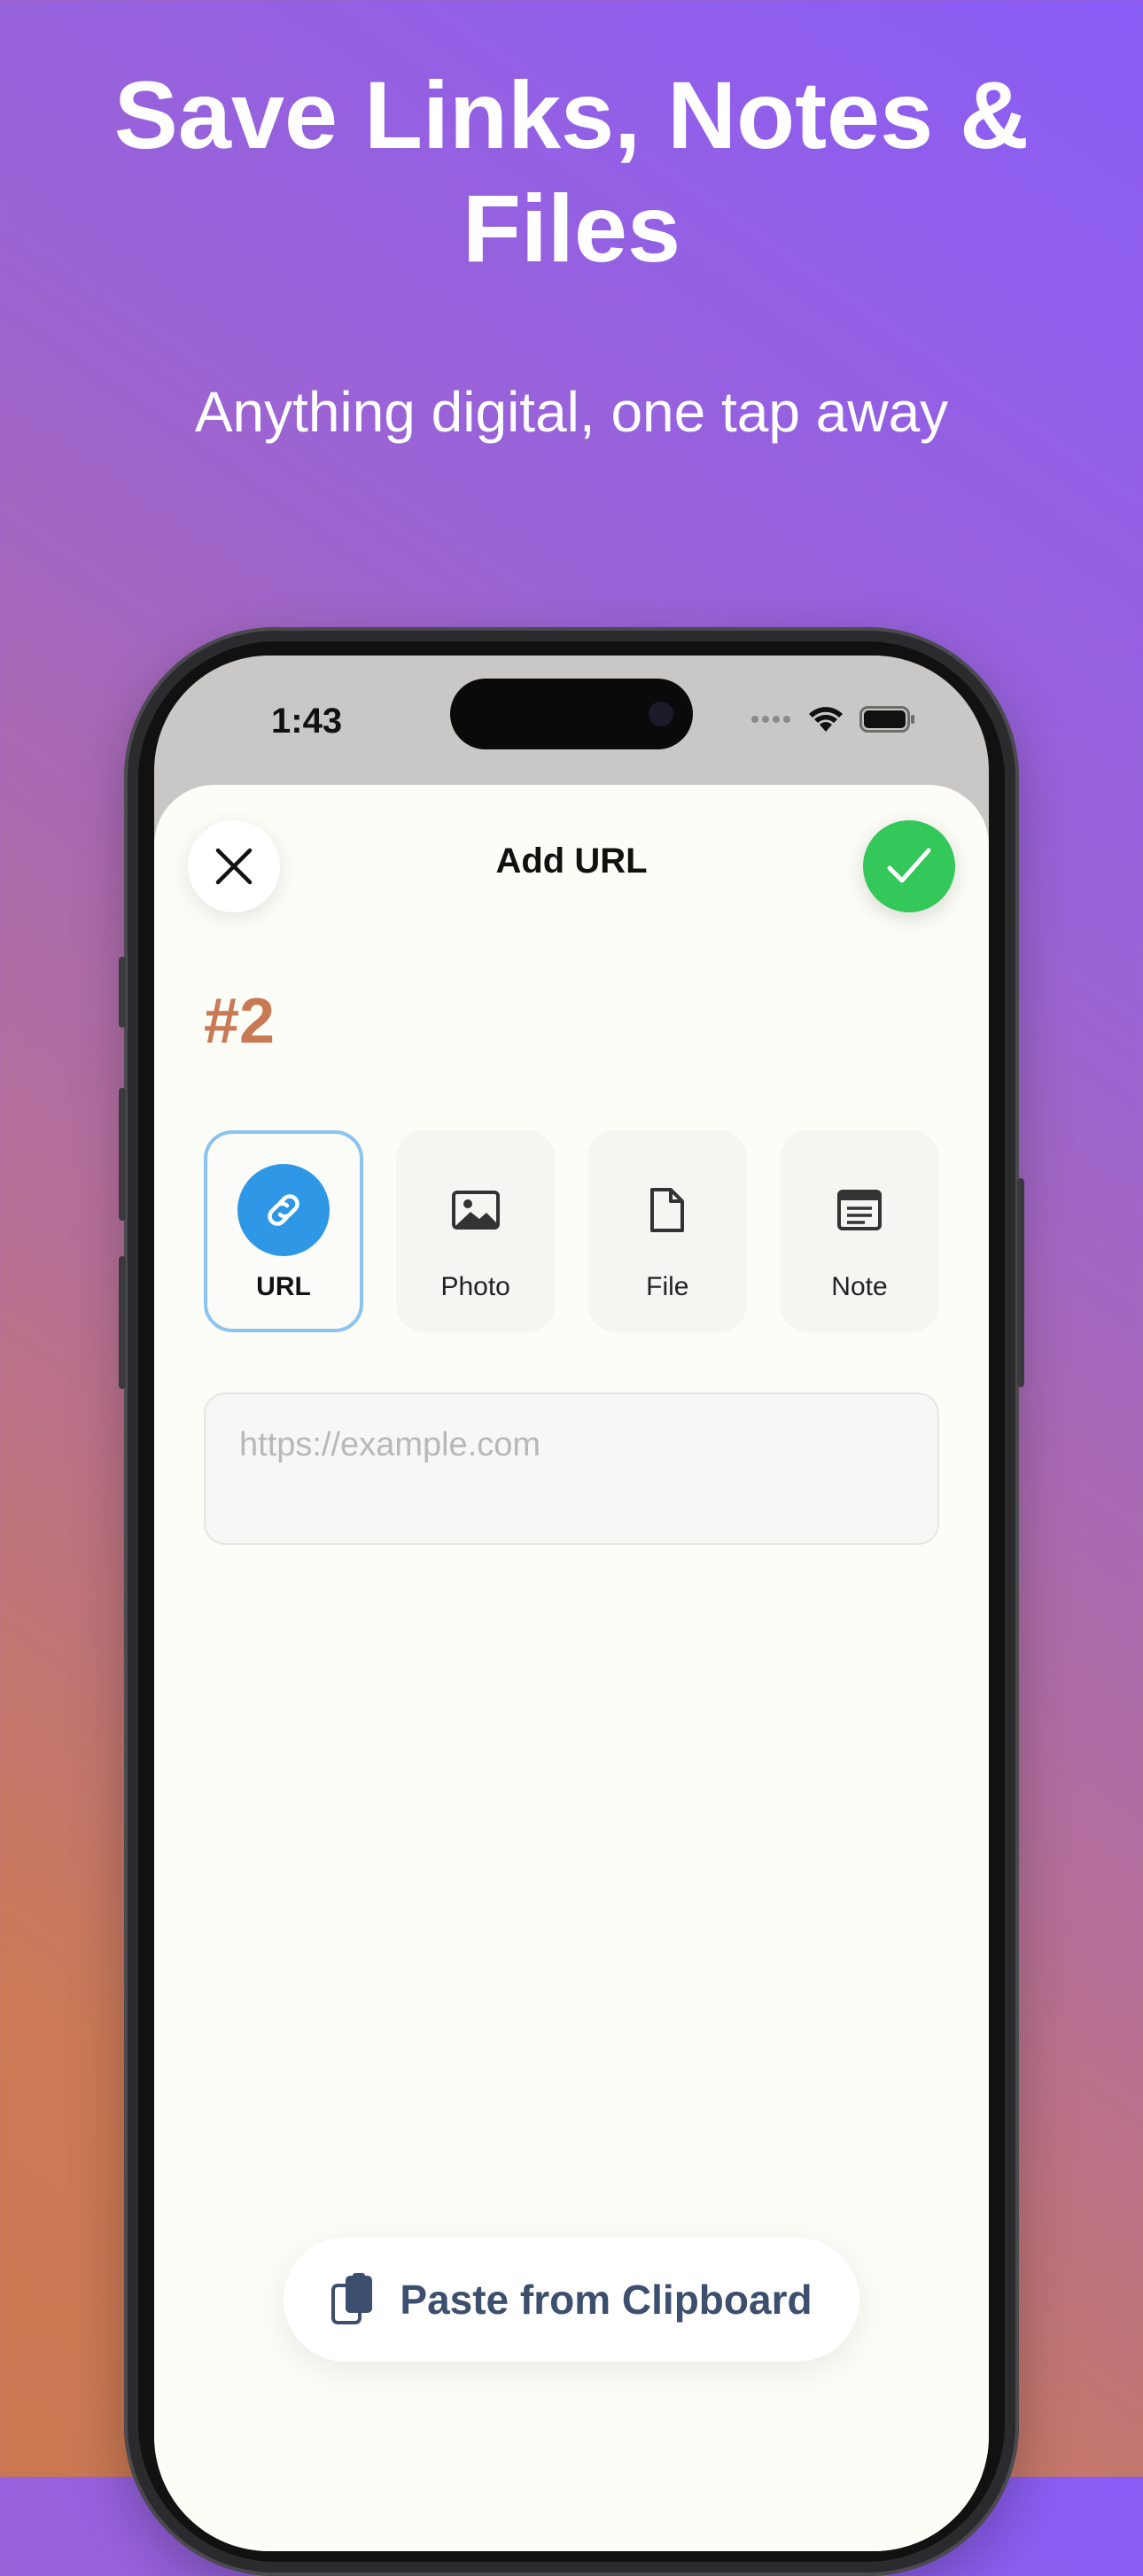  I want to click on type-label: URL, so click(283, 1286).